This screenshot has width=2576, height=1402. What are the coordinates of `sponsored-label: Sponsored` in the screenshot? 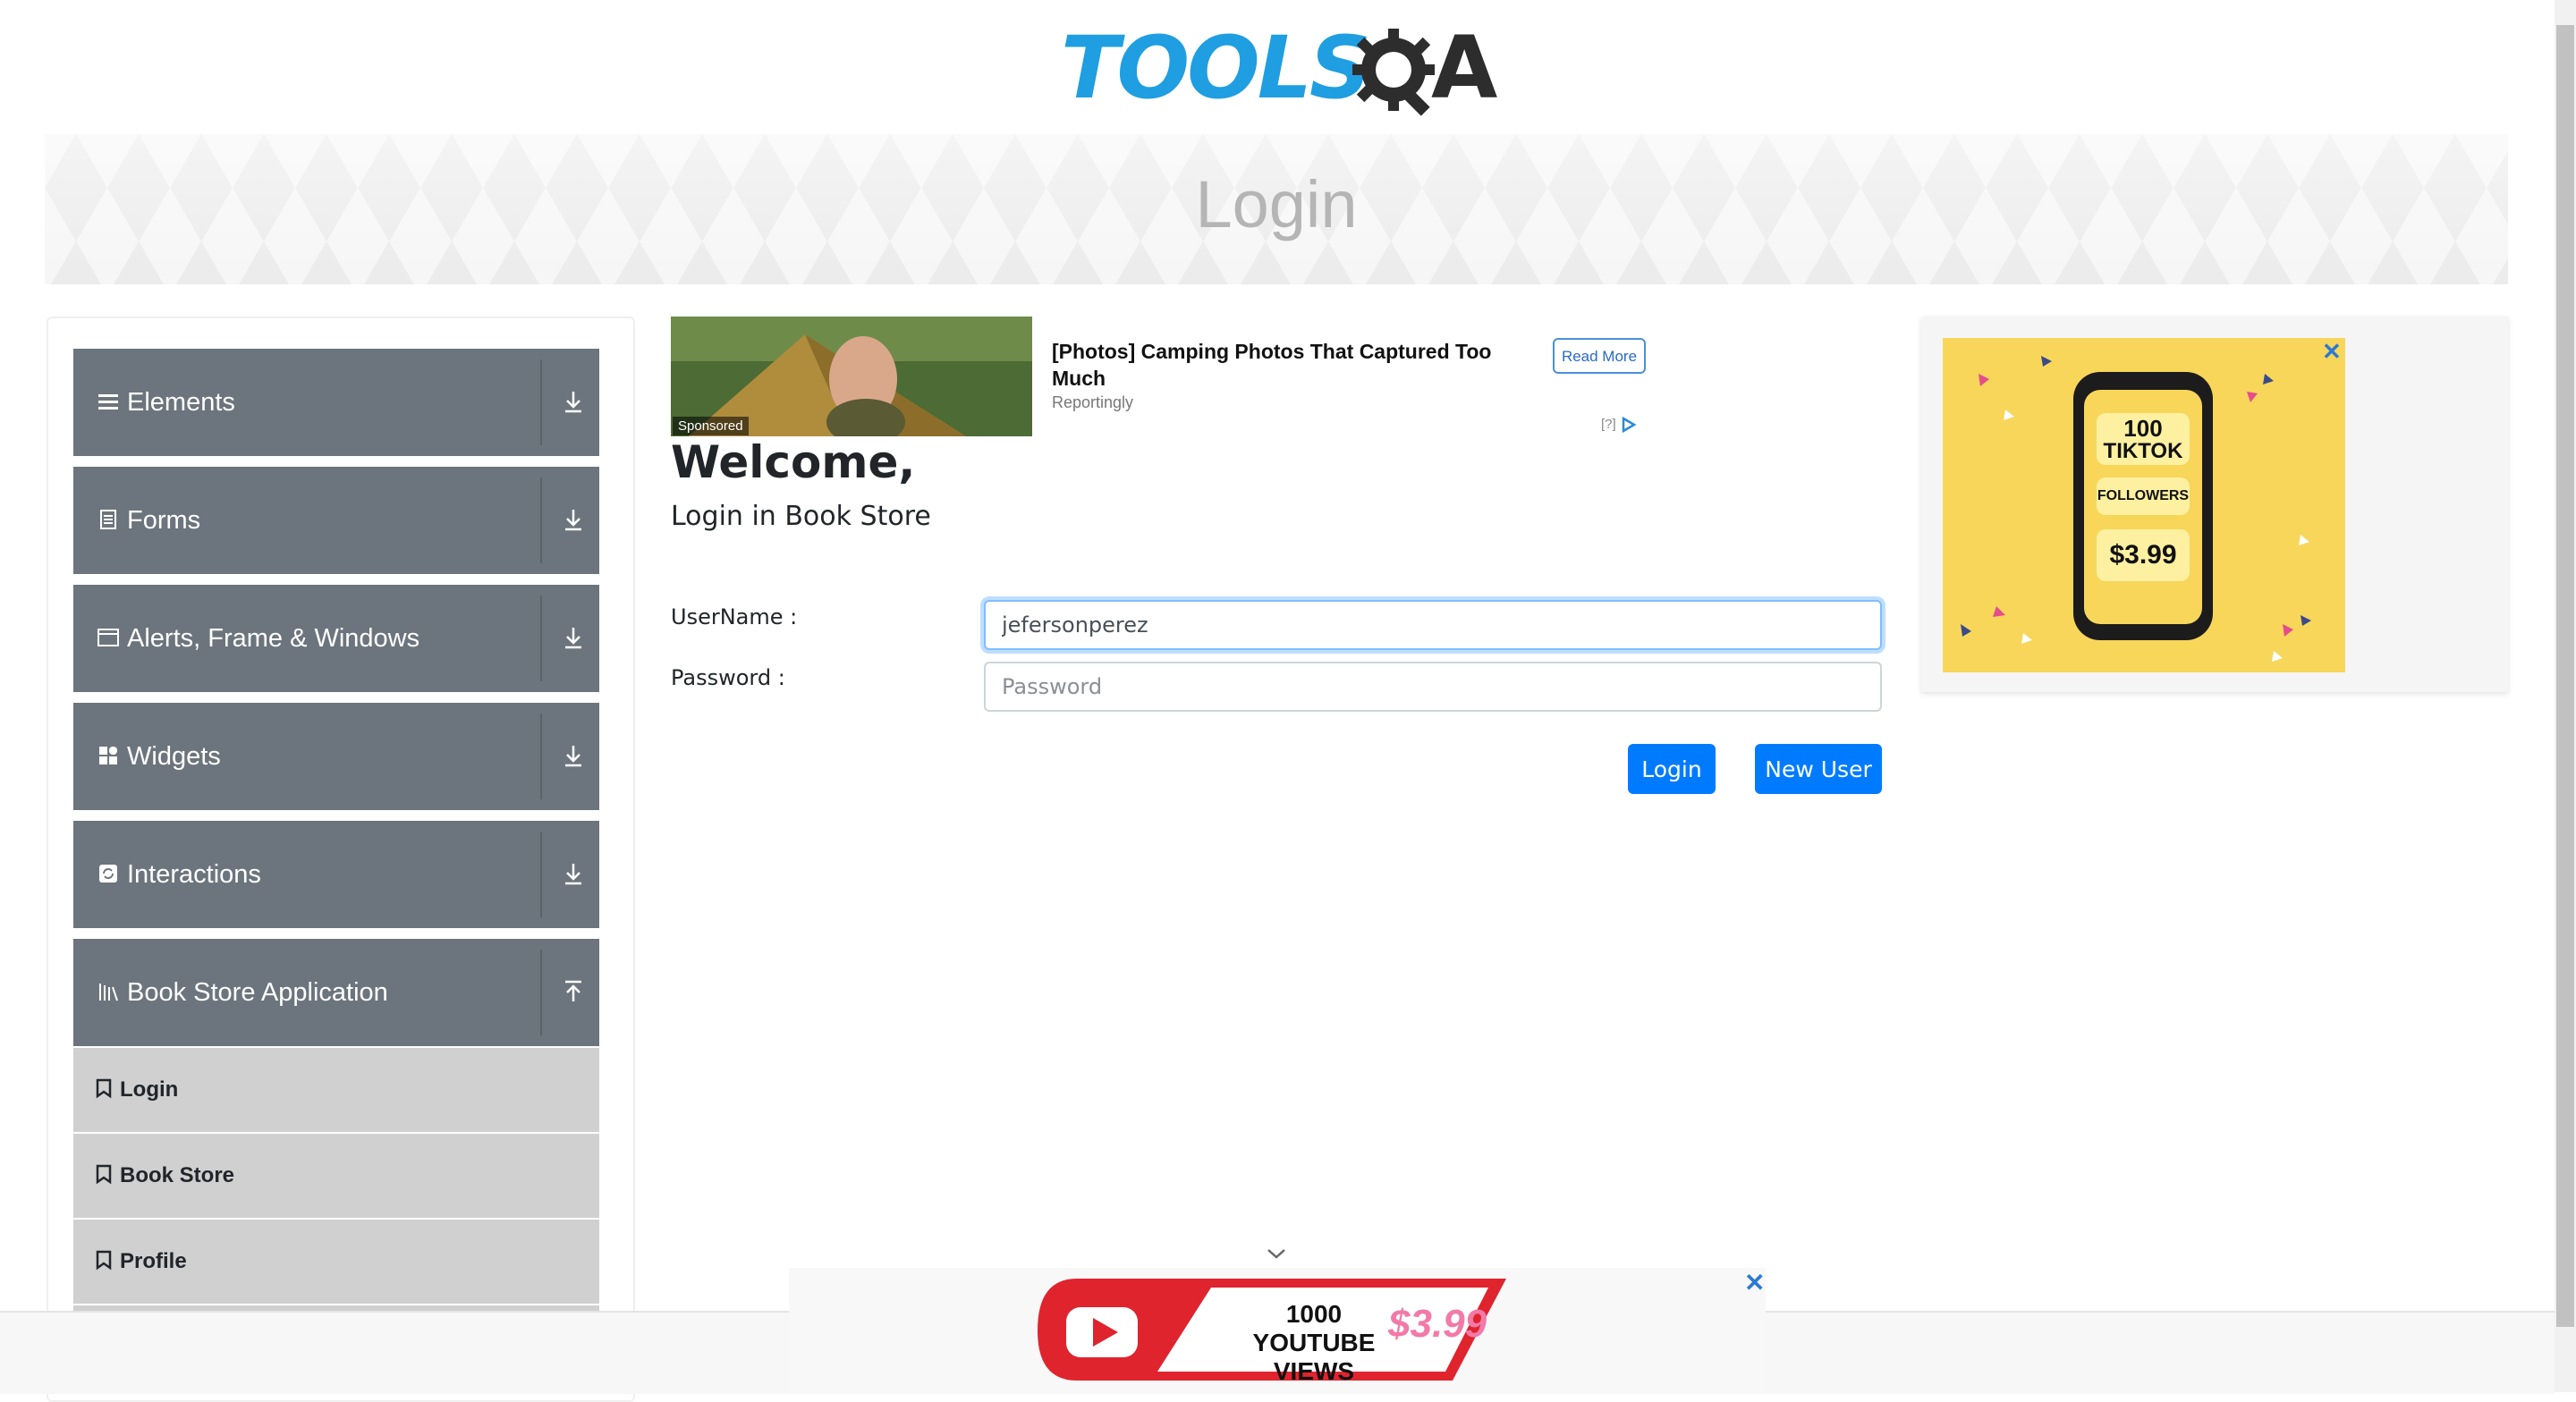 It's located at (711, 426).